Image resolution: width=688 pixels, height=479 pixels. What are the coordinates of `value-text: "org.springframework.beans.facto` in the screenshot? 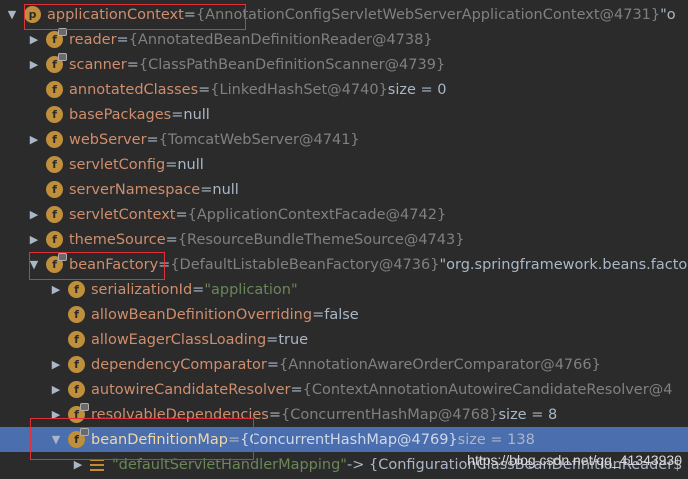 It's located at (563, 264).